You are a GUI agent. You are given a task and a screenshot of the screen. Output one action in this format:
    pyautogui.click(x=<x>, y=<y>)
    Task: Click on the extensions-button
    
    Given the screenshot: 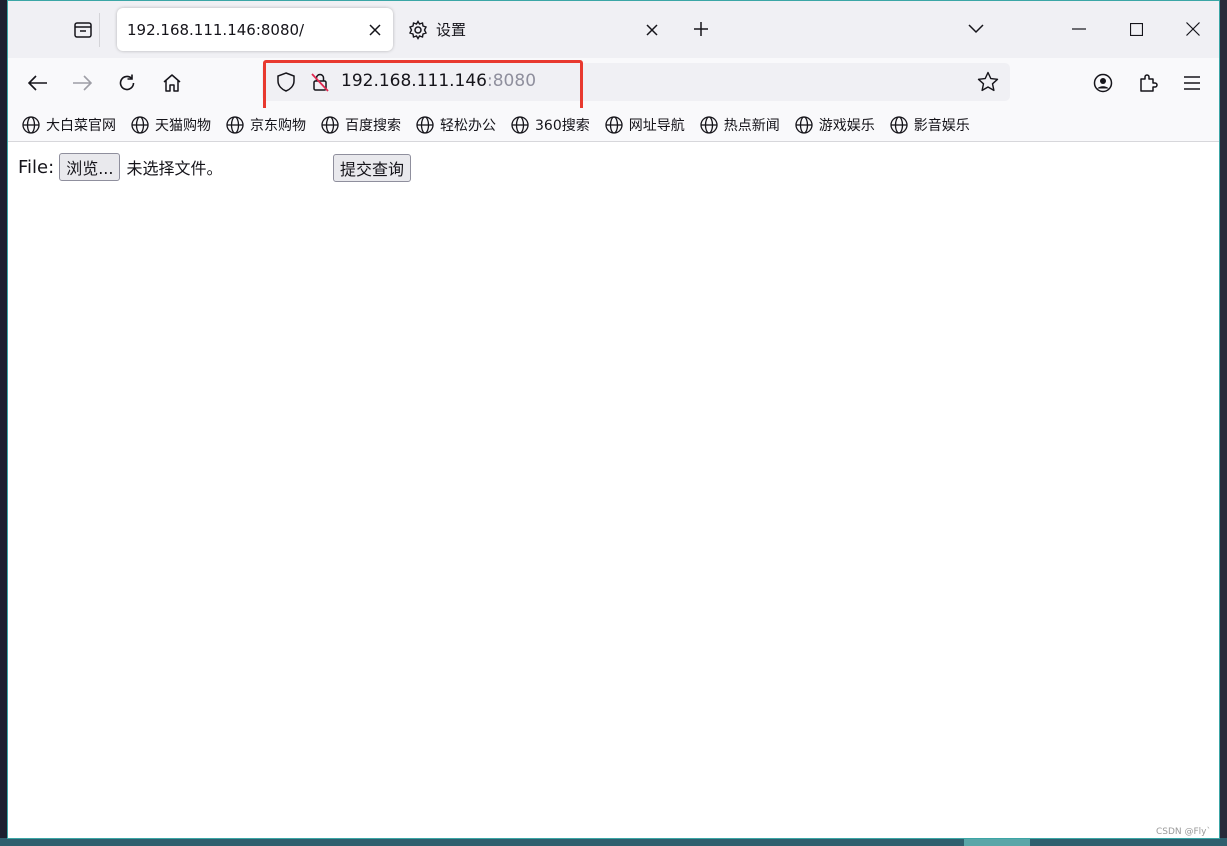 What is the action you would take?
    pyautogui.click(x=1148, y=83)
    